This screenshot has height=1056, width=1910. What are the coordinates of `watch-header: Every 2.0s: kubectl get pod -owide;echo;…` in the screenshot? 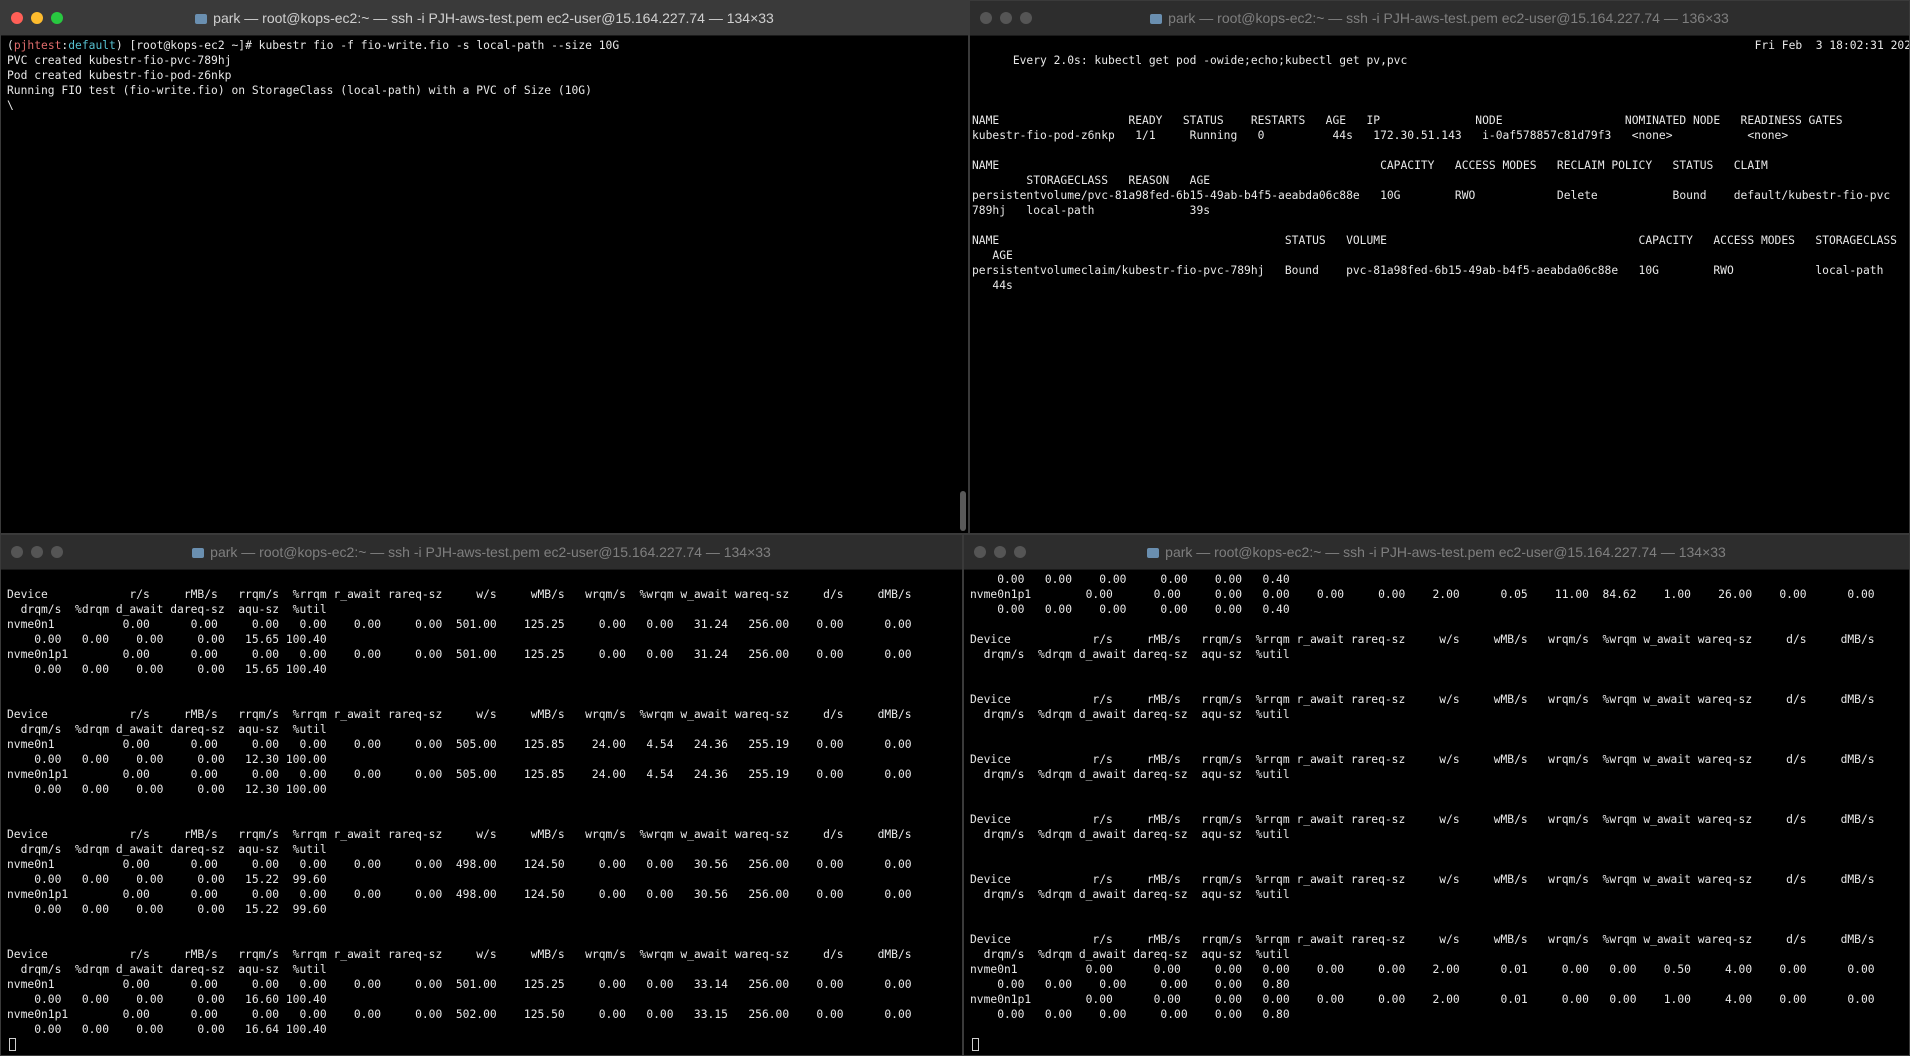 It's located at (1210, 60).